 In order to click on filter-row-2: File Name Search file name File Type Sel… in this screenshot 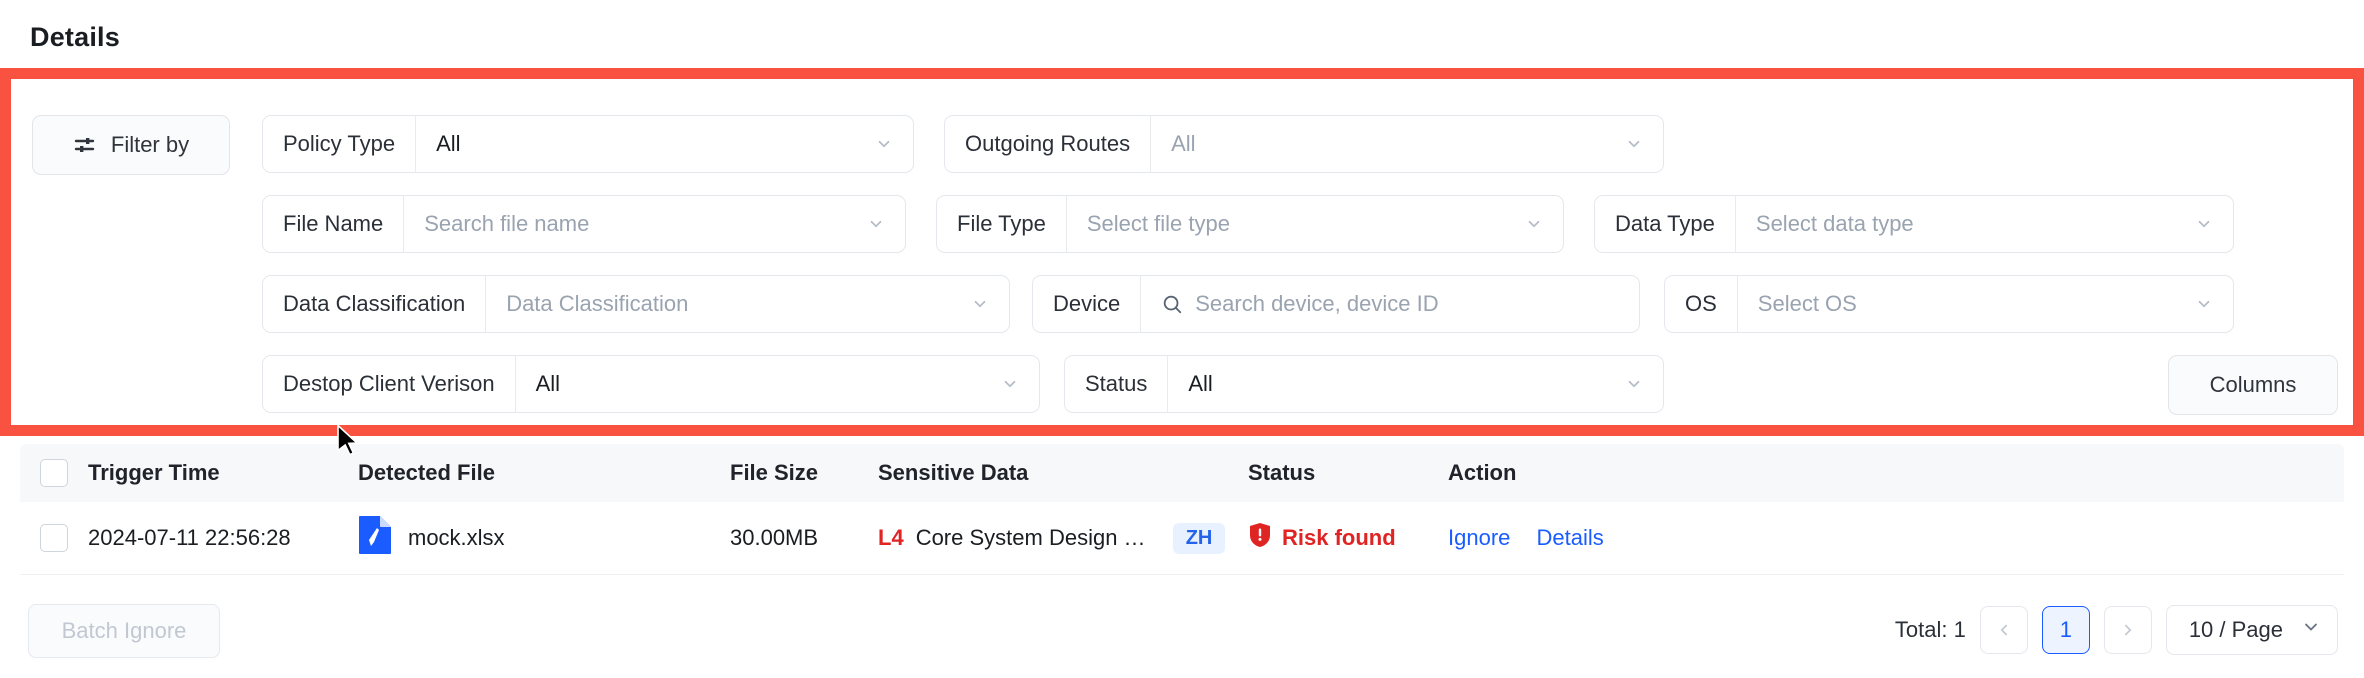, I will do `click(1182, 224)`.